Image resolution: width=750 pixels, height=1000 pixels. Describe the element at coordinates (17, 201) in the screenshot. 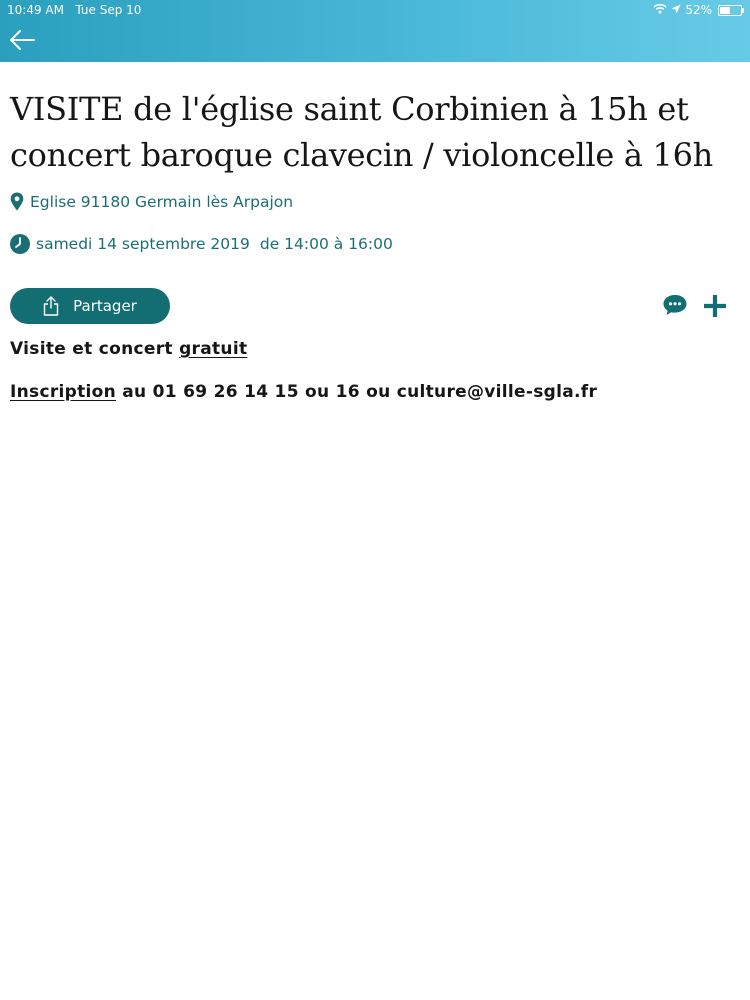

I see `map-pin-icon` at that location.